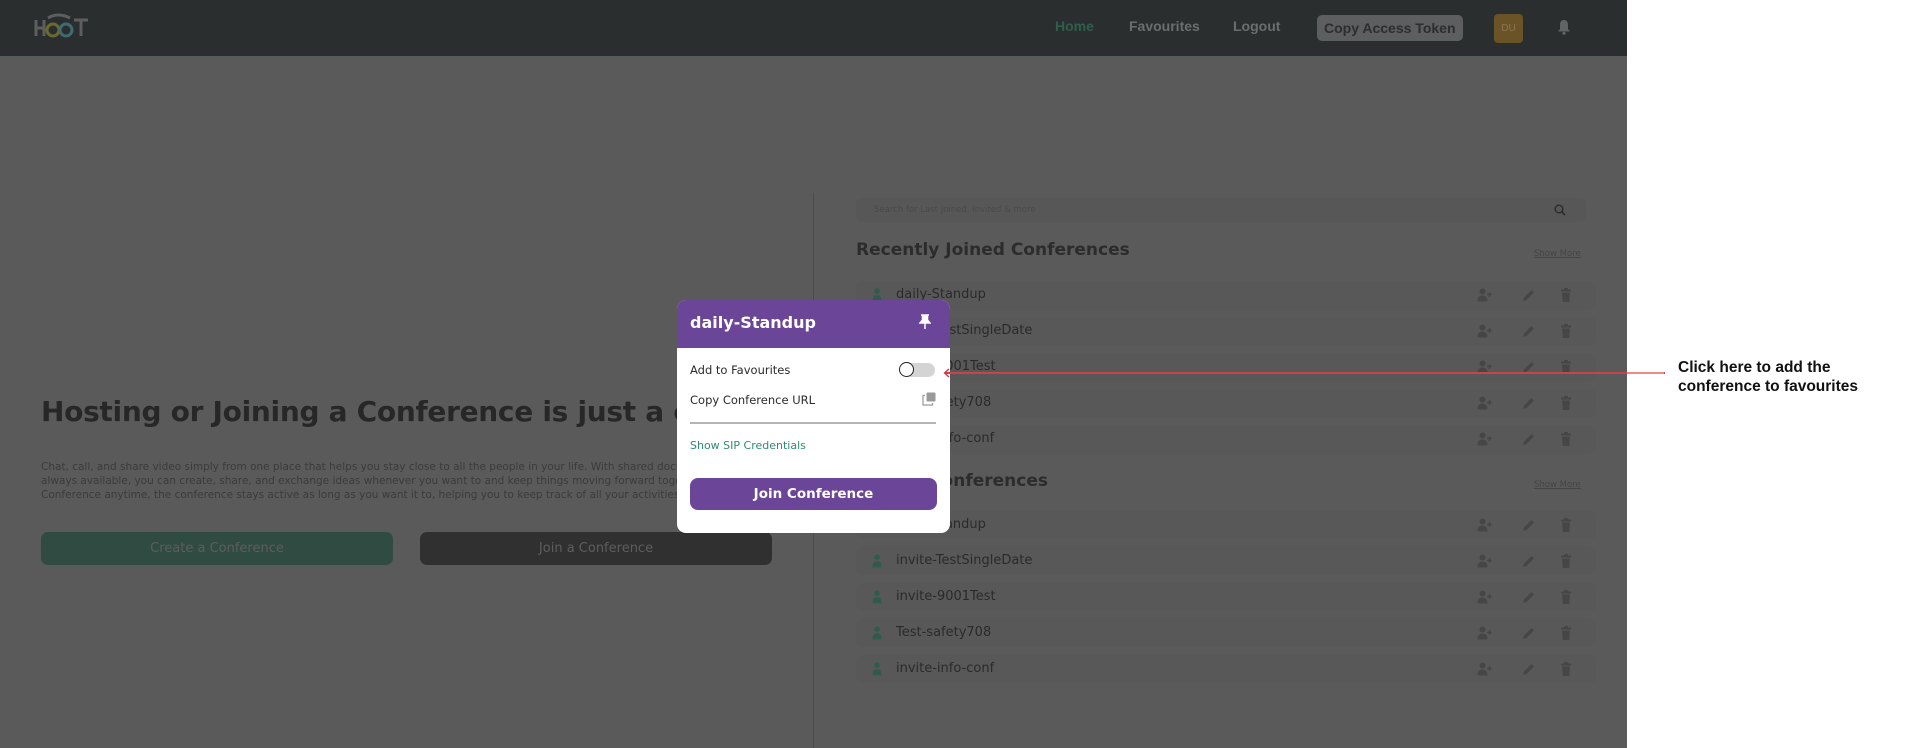 The image size is (1905, 748). What do you see at coordinates (1164, 26) in the screenshot?
I see `nav-favourites: Favourites` at bounding box center [1164, 26].